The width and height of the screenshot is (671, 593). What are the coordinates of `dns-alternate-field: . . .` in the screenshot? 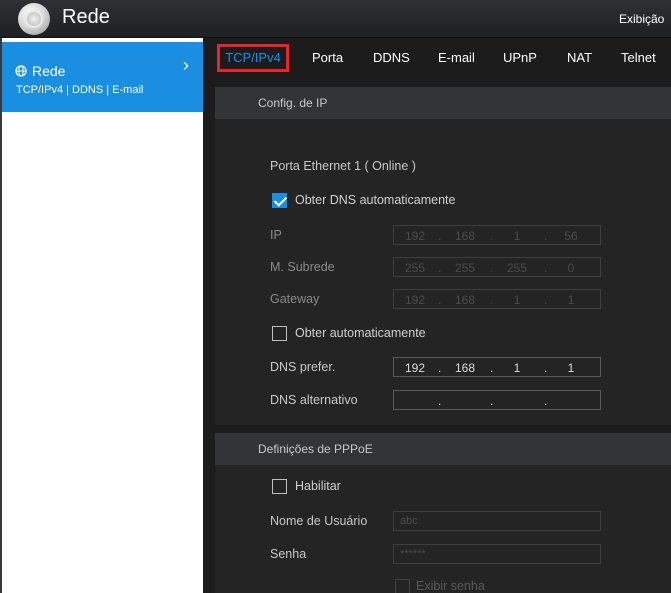 It's located at (497, 400).